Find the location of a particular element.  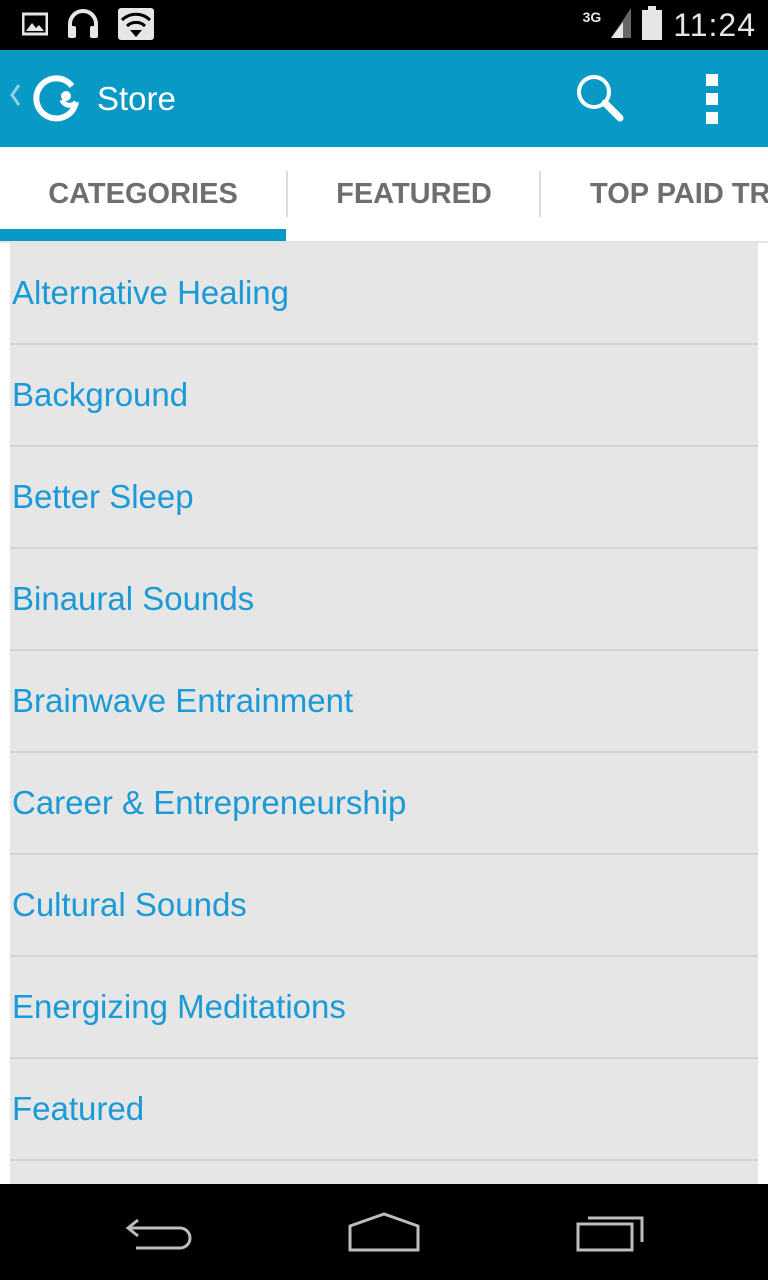

list-item-binaural-sounds: Binaural Sounds is located at coordinates (384, 600).